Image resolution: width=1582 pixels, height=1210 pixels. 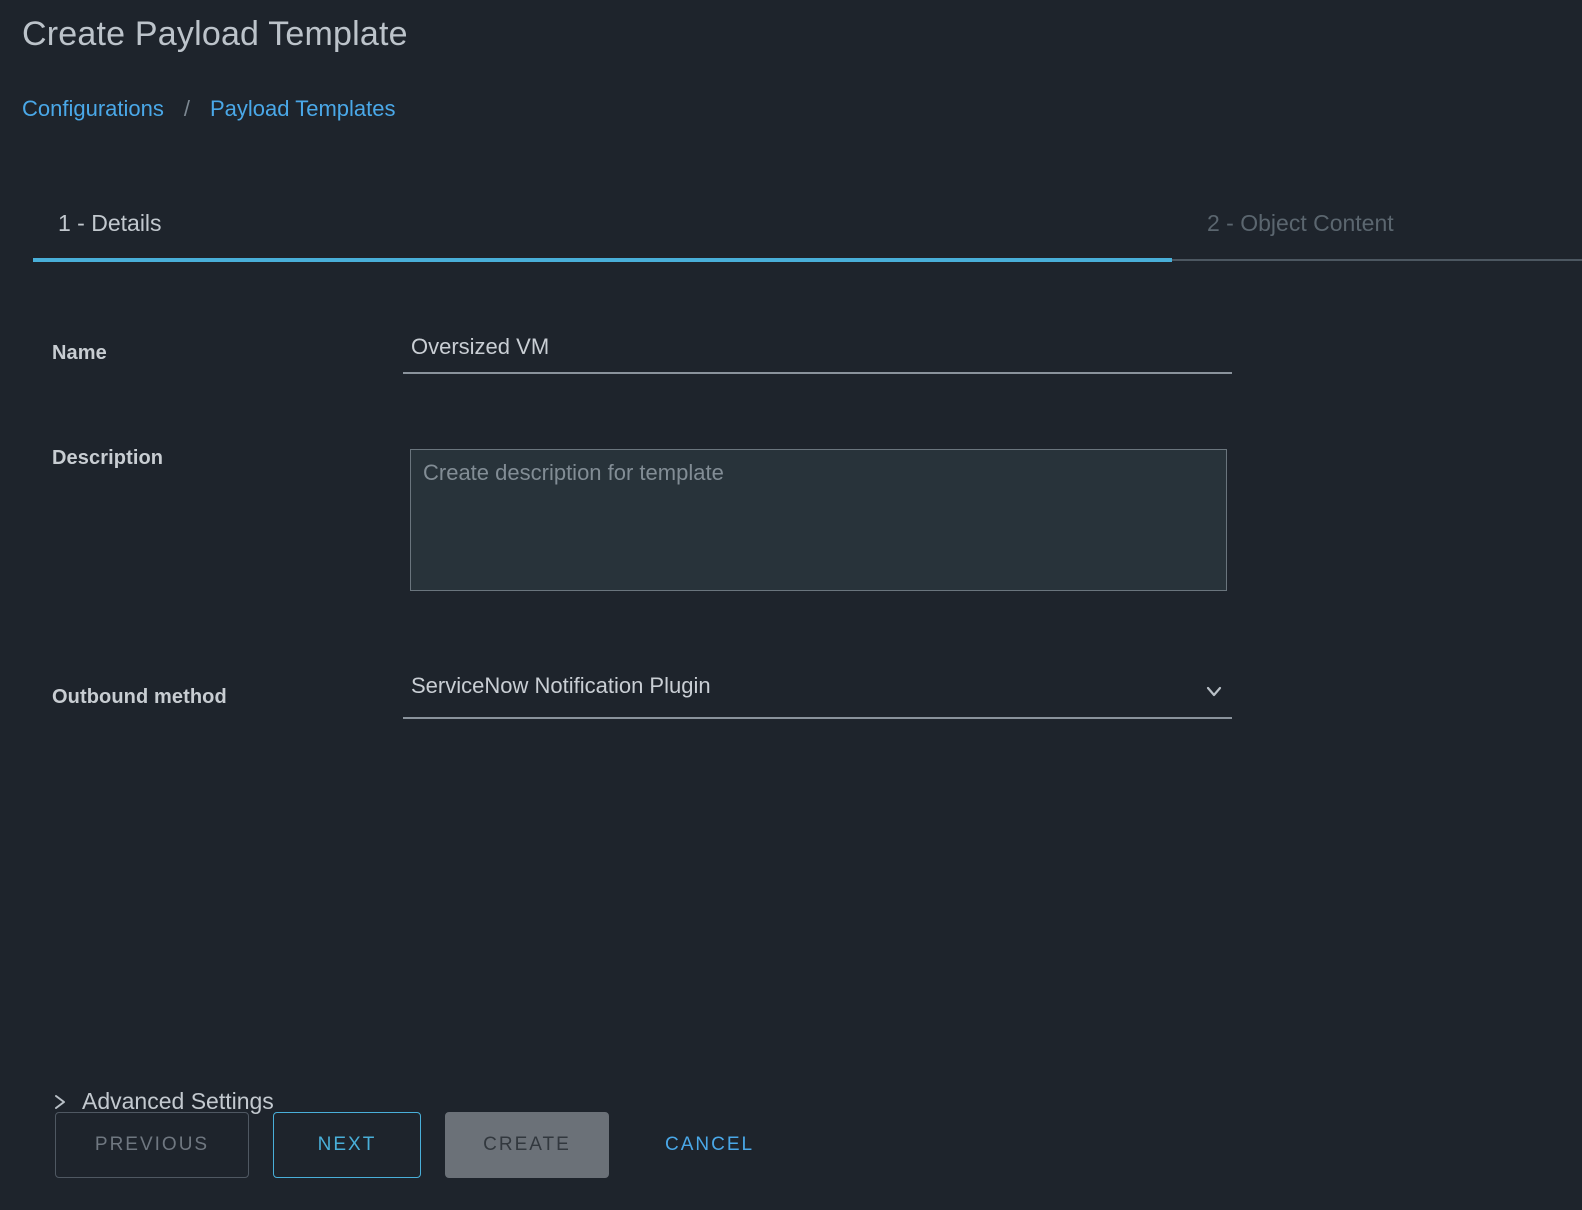 What do you see at coordinates (215, 34) in the screenshot?
I see `page-title: Create Payload Template` at bounding box center [215, 34].